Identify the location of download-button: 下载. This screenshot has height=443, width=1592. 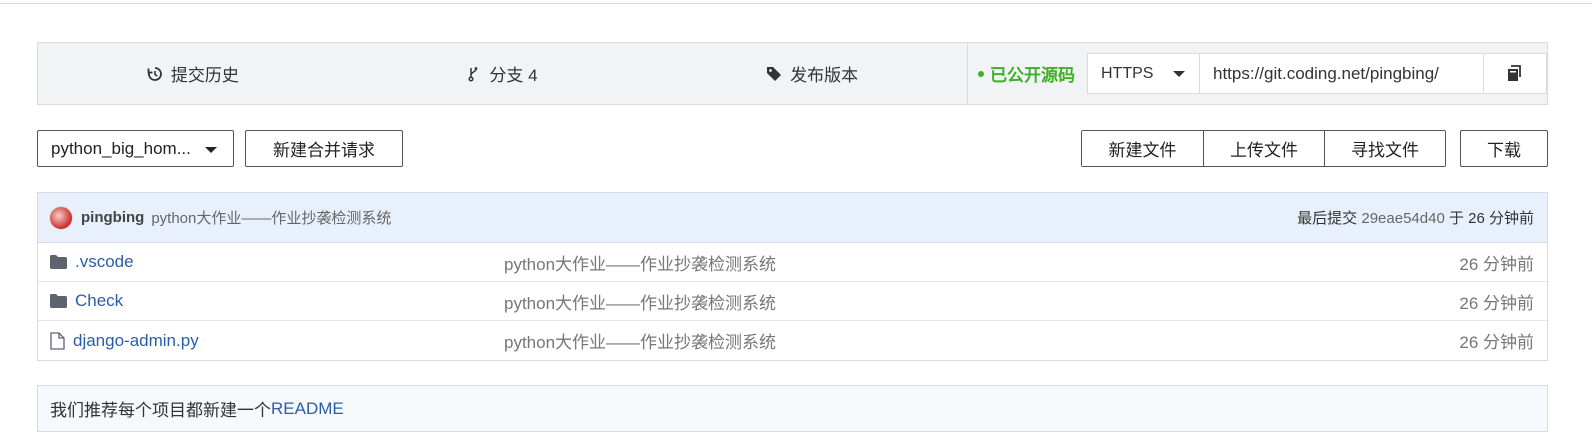
(1504, 148).